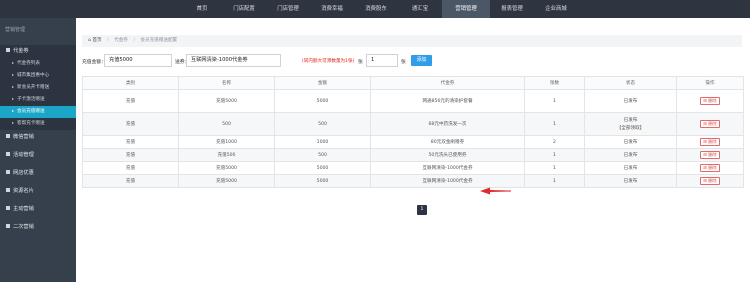 The width and height of the screenshot is (750, 282). What do you see at coordinates (360, 62) in the screenshot?
I see `quantity-label: 张` at bounding box center [360, 62].